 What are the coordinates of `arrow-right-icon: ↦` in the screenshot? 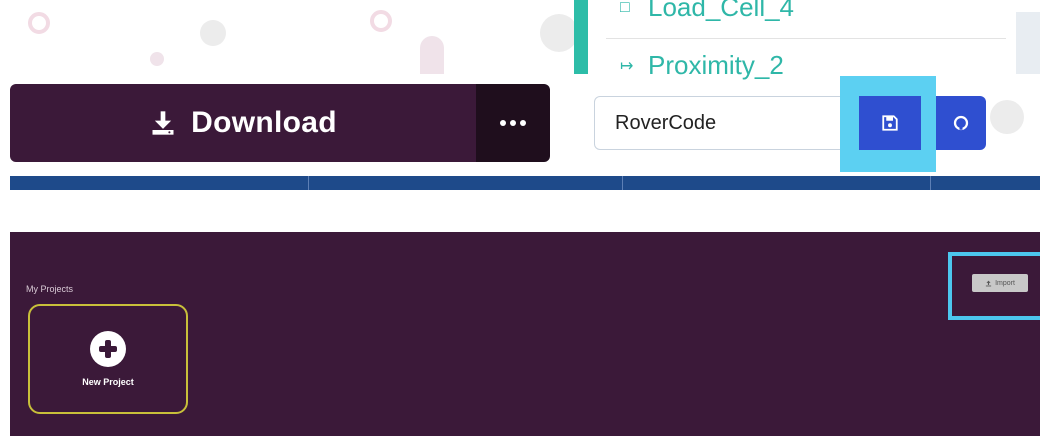 It's located at (627, 66).